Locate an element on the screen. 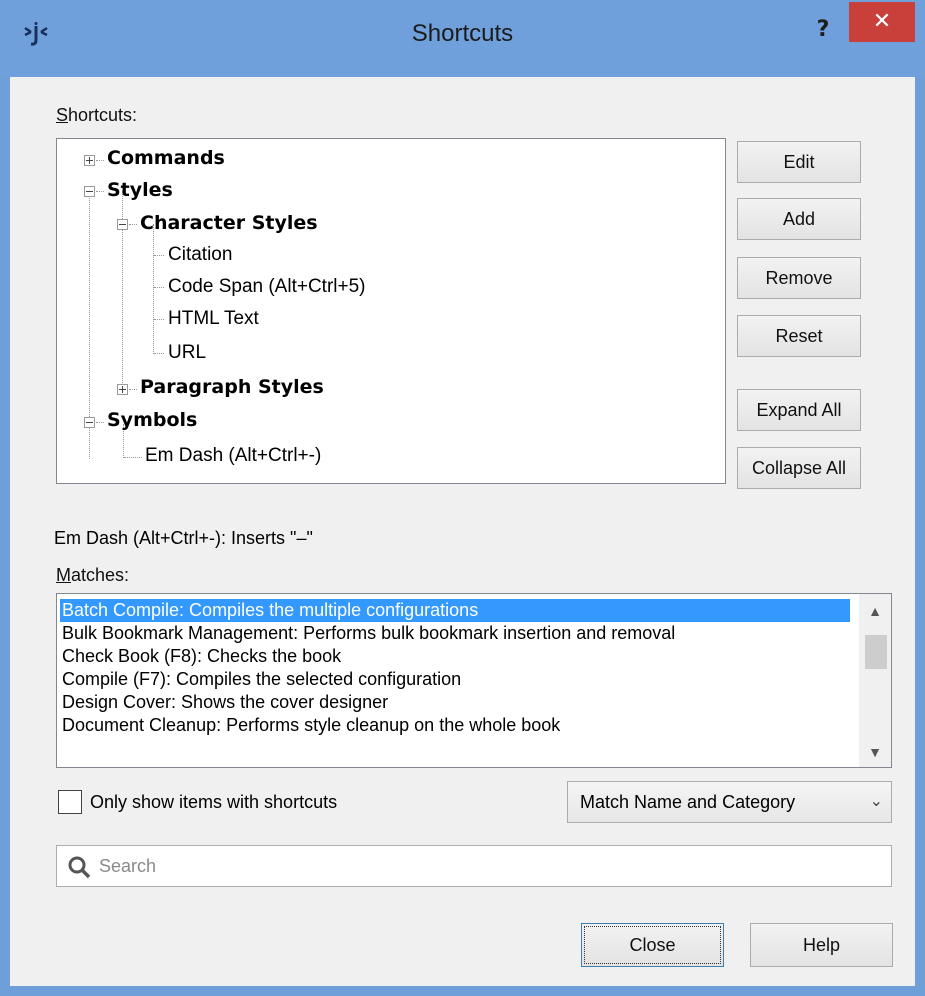 The width and height of the screenshot is (925, 996). collapse-character-styles-icon is located at coordinates (122, 224).